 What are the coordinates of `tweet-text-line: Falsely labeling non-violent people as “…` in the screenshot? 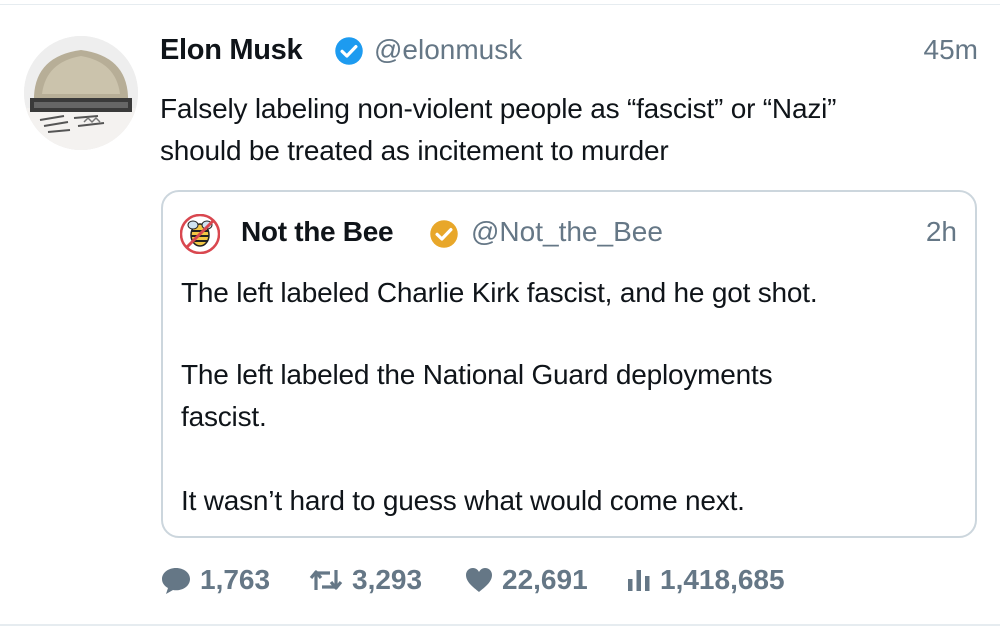 It's located at (498, 108).